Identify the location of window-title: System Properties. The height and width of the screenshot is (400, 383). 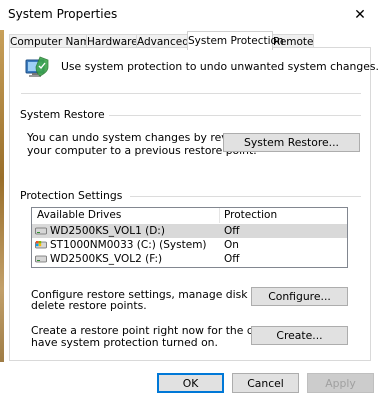
(63, 14).